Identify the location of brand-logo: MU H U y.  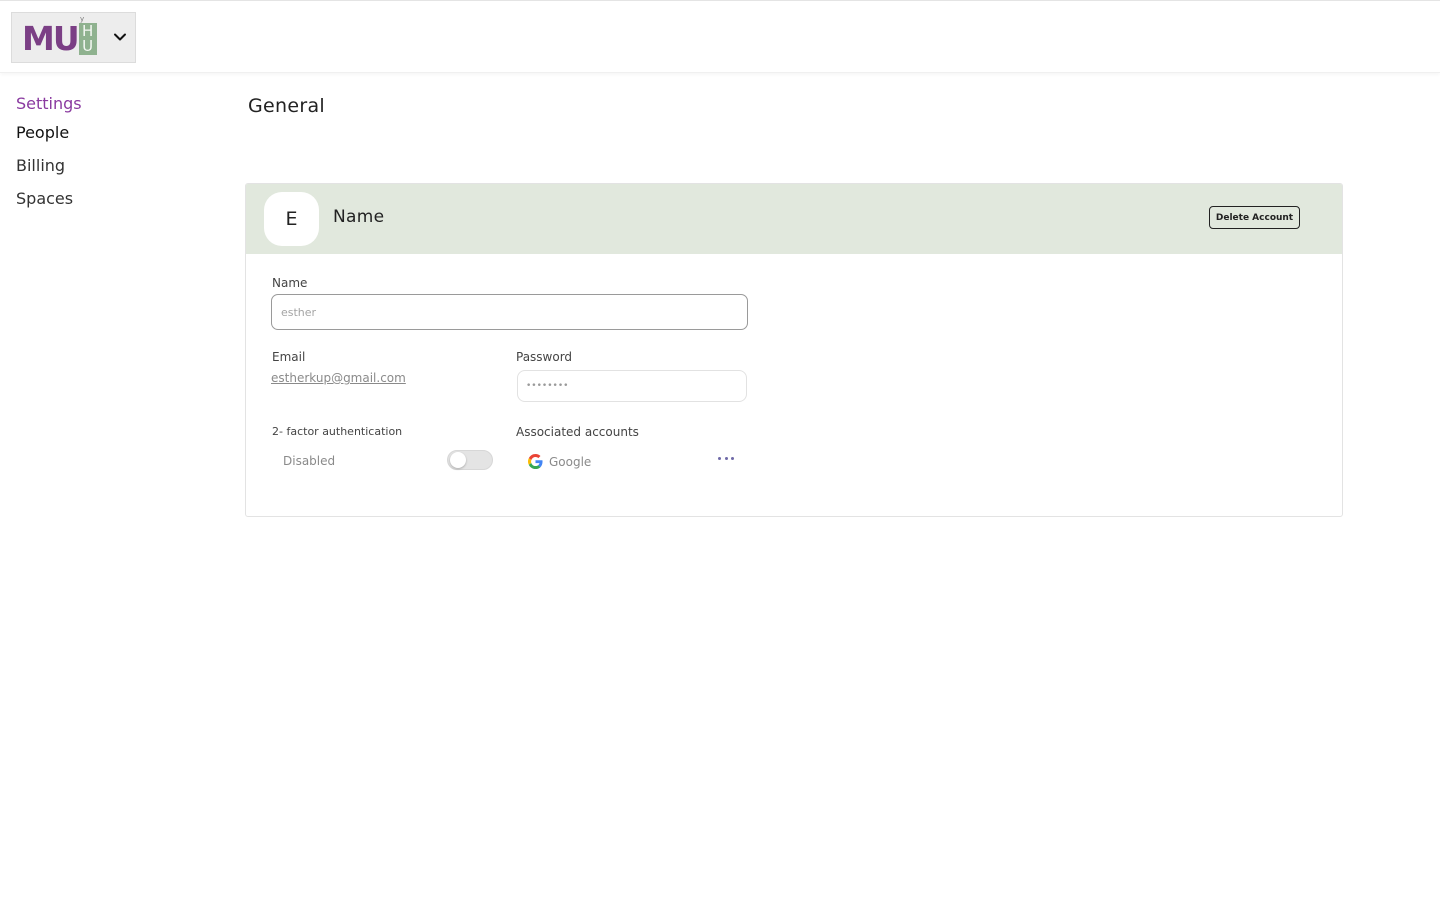
(63, 36).